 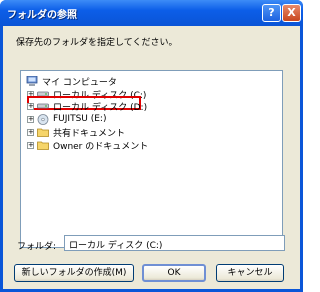 What do you see at coordinates (79, 82) in the screenshot?
I see `tree-item-label: マイ コンピュータ` at bounding box center [79, 82].